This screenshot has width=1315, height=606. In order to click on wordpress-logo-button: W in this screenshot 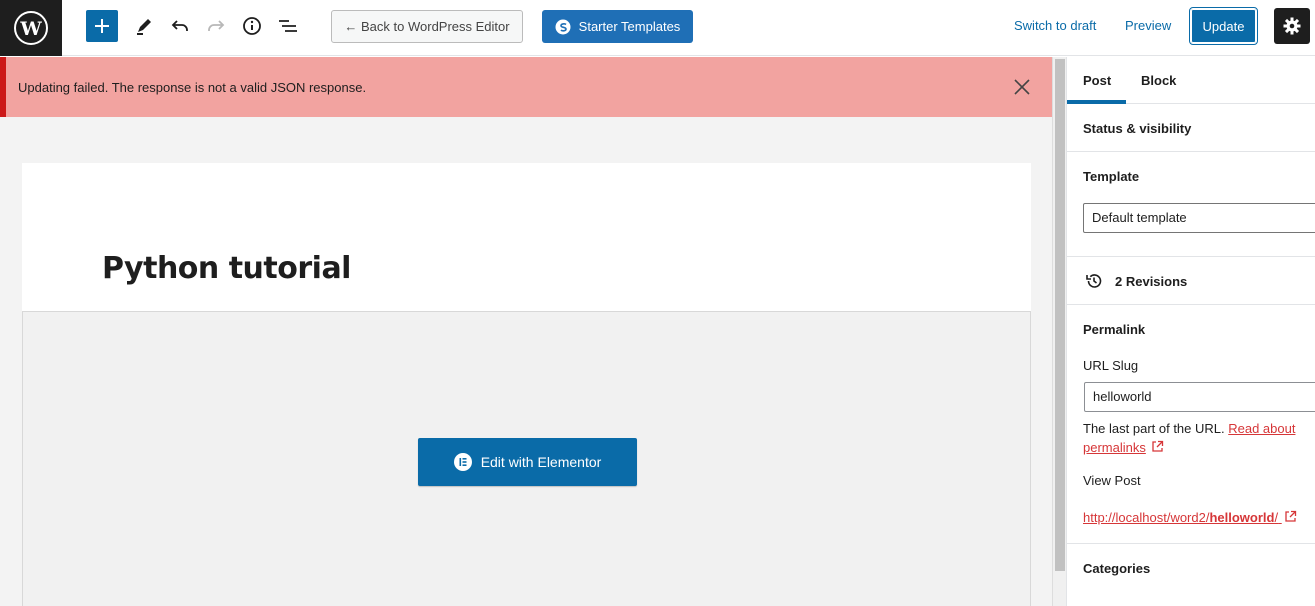, I will do `click(31, 28)`.